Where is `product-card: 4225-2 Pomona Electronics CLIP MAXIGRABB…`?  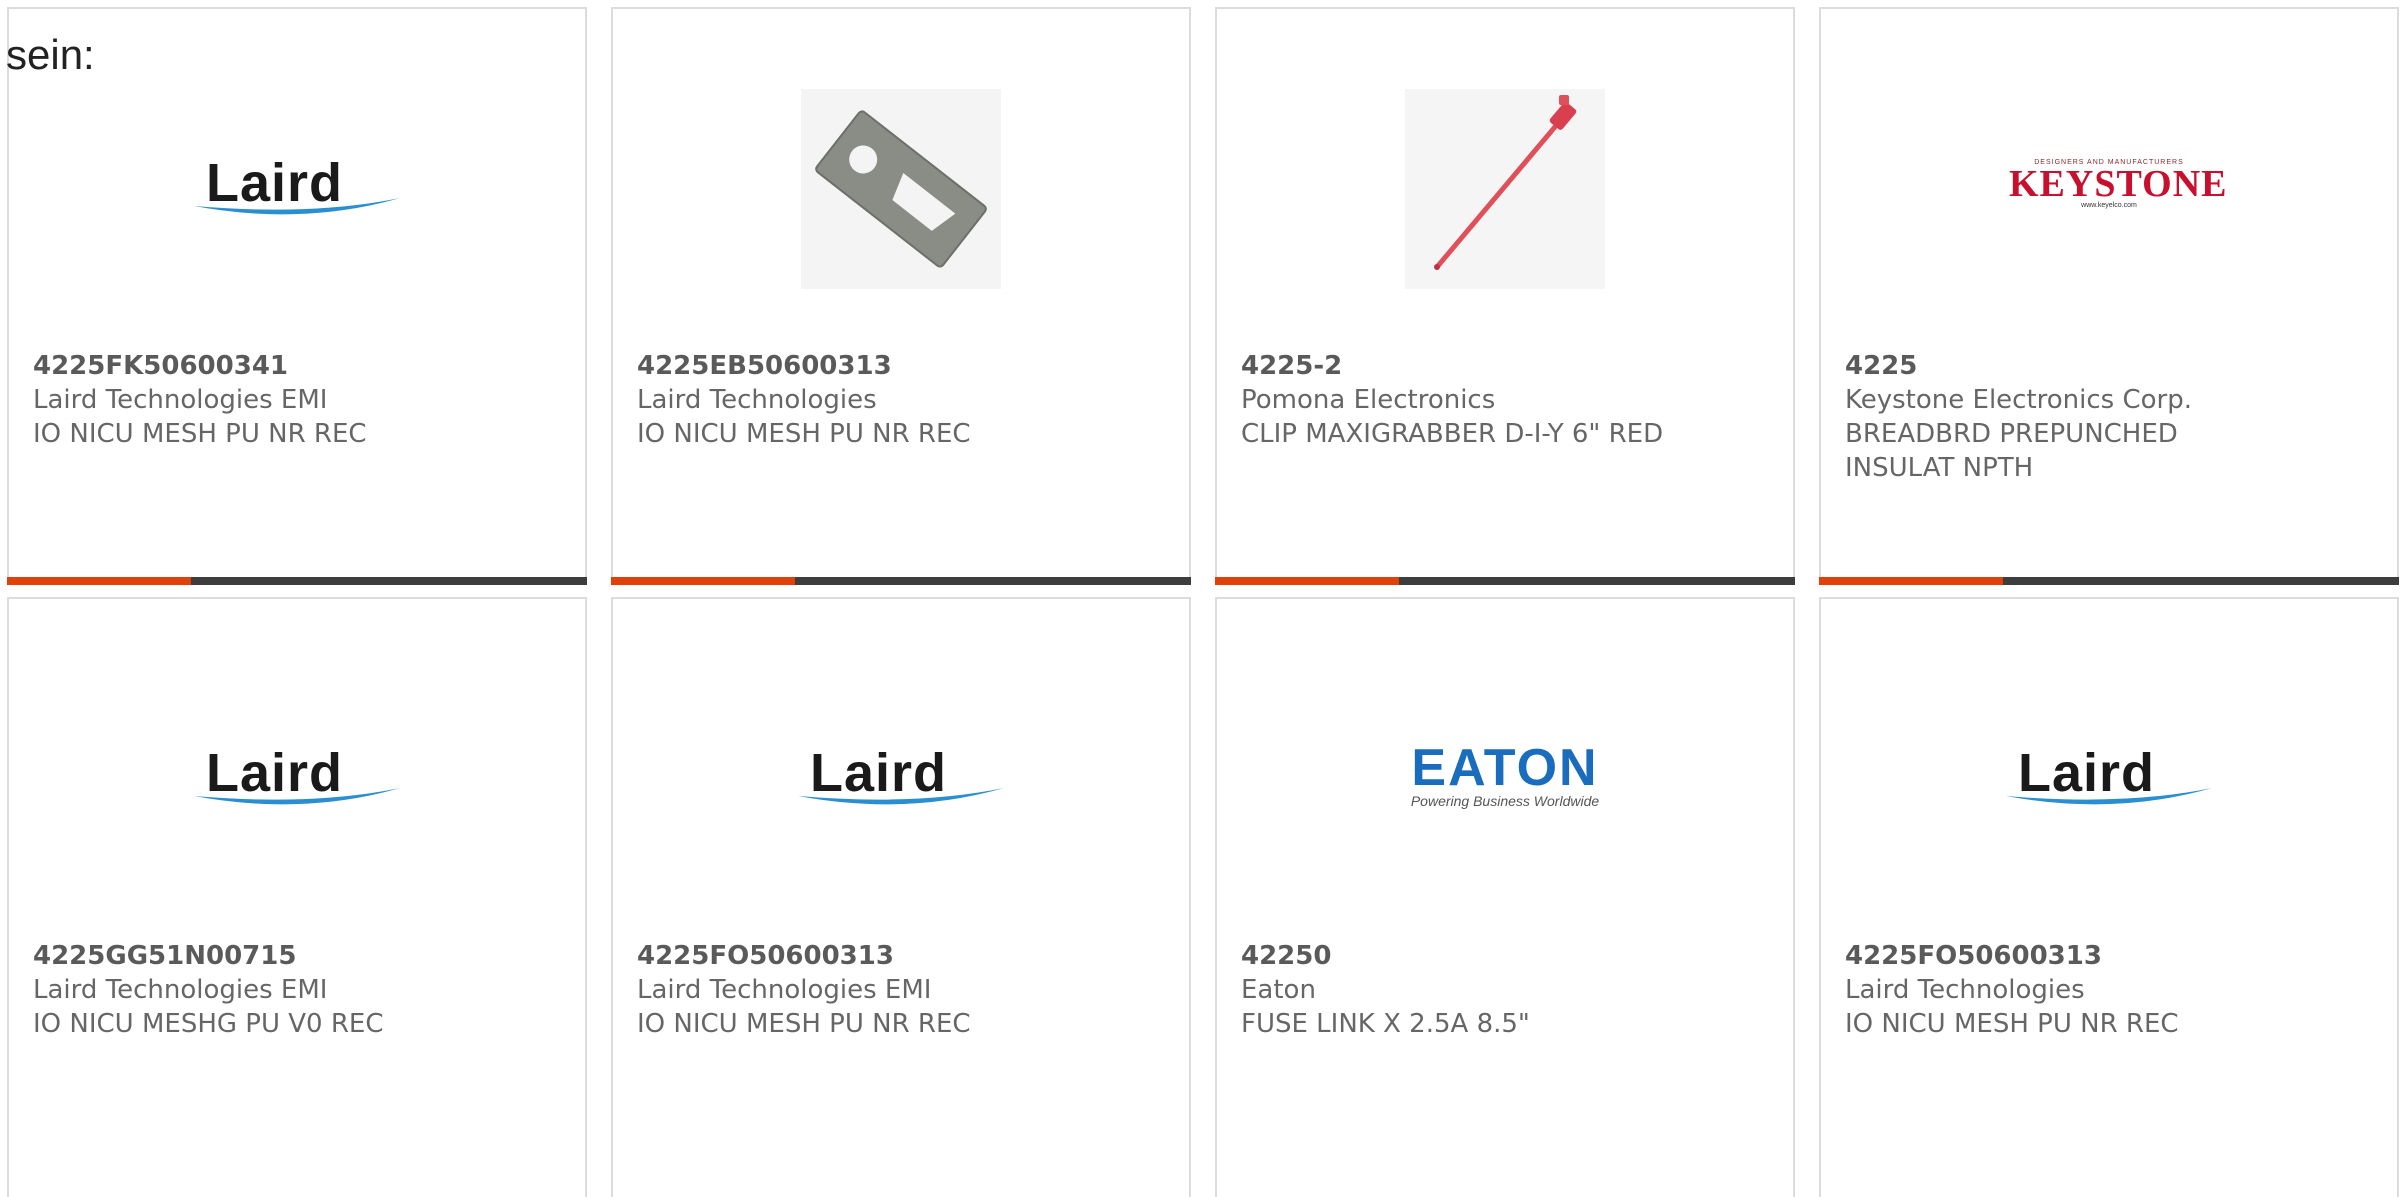
product-card: 4225-2 Pomona Electronics CLIP MAXIGRABB… is located at coordinates (1505, 296).